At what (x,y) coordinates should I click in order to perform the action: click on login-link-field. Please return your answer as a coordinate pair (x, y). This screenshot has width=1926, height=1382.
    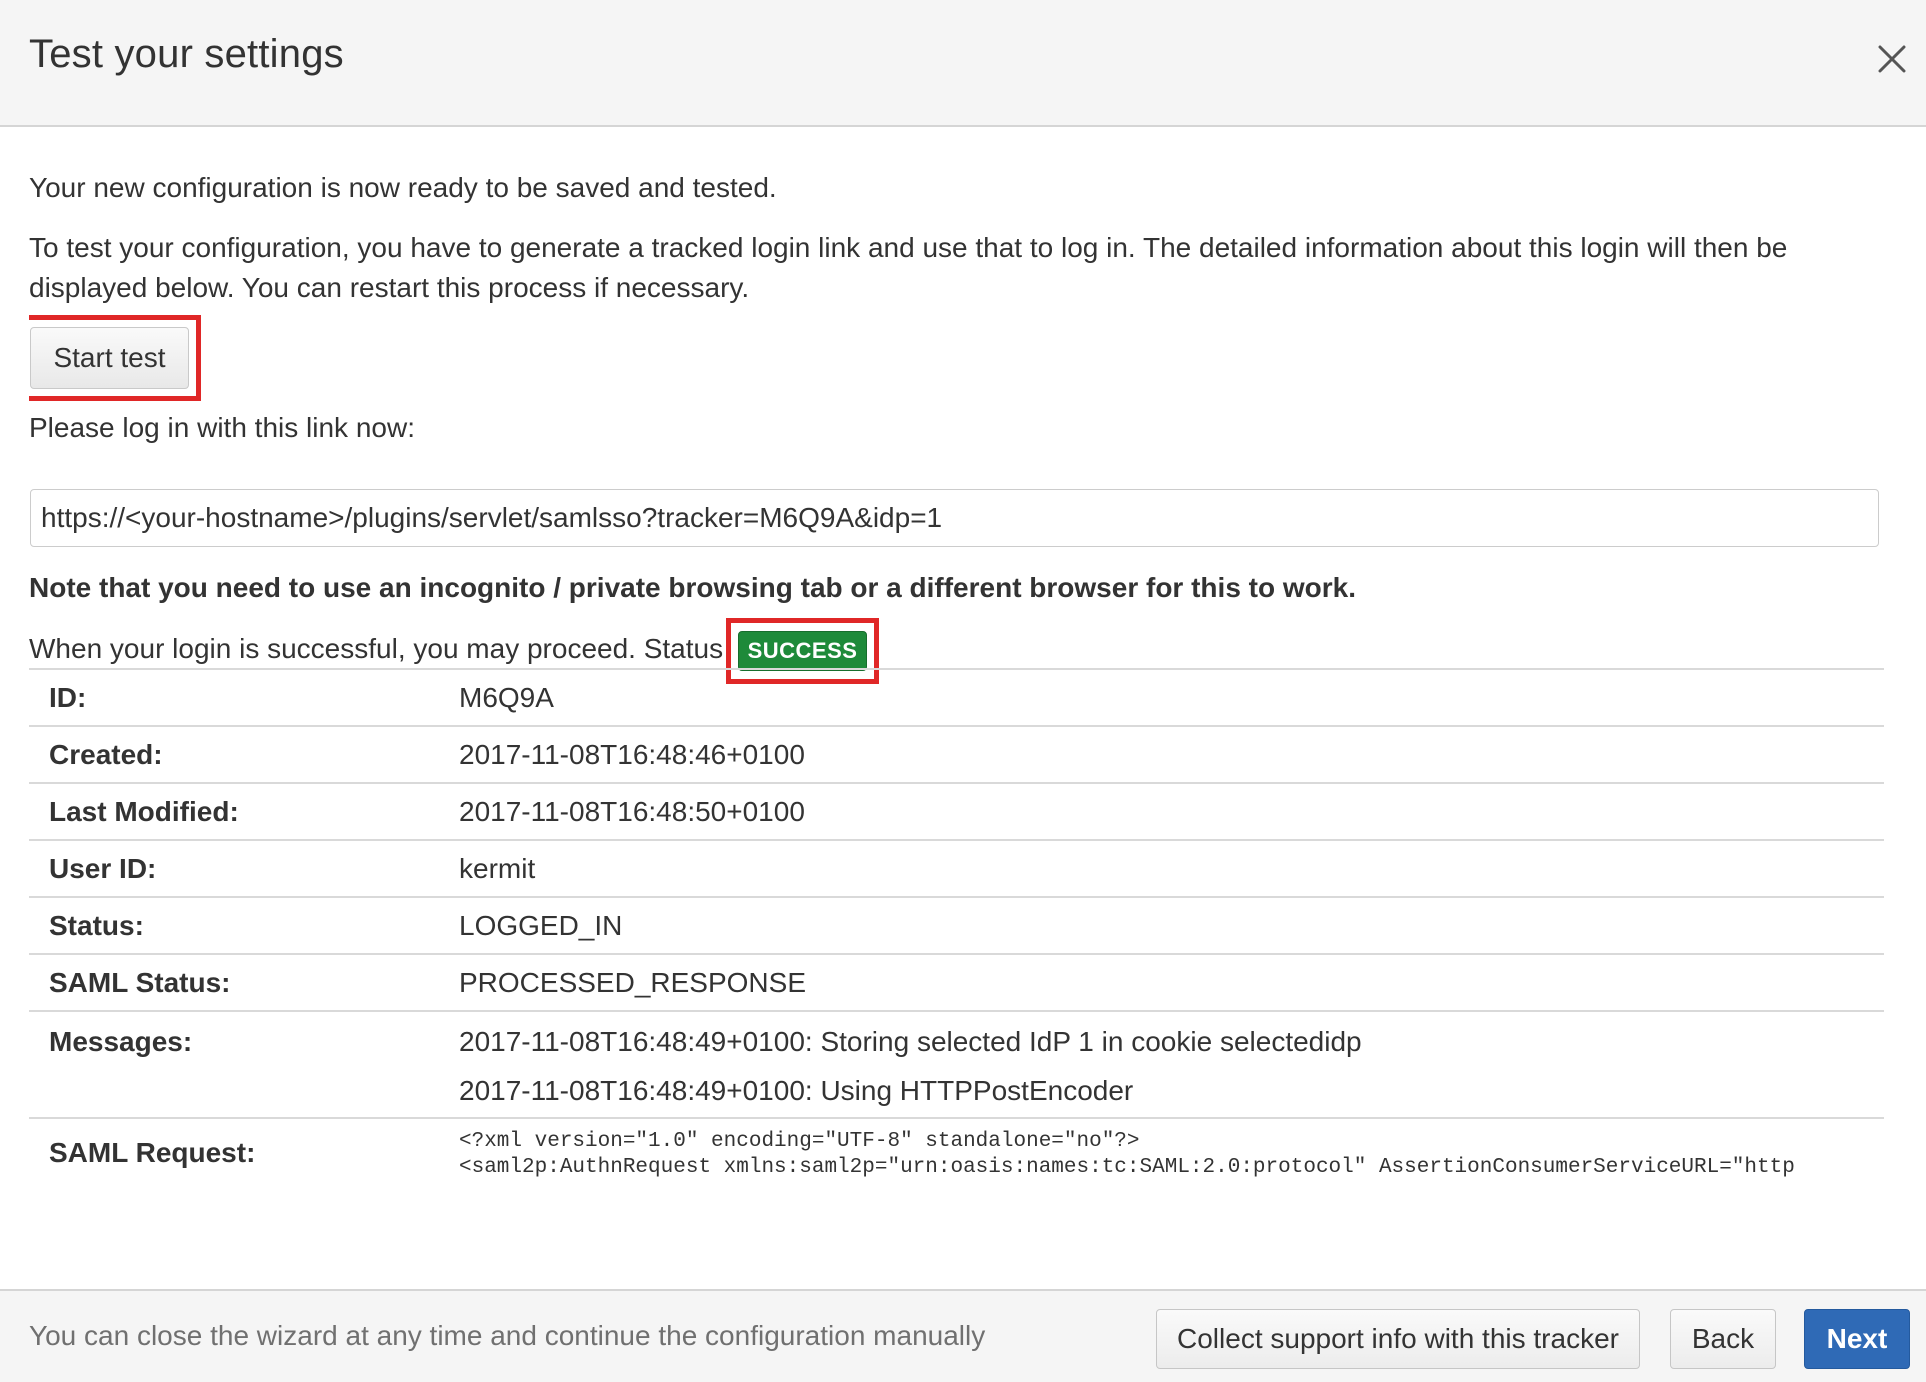
    Looking at the image, I should click on (954, 518).